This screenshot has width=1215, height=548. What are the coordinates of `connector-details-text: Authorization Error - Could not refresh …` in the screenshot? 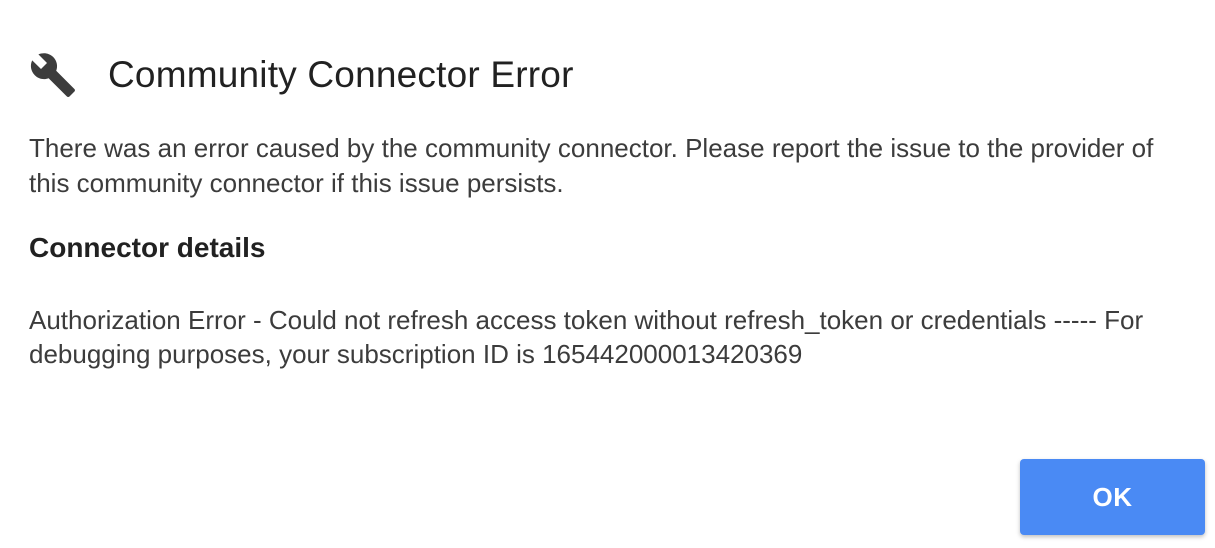 It's located at (586, 337).